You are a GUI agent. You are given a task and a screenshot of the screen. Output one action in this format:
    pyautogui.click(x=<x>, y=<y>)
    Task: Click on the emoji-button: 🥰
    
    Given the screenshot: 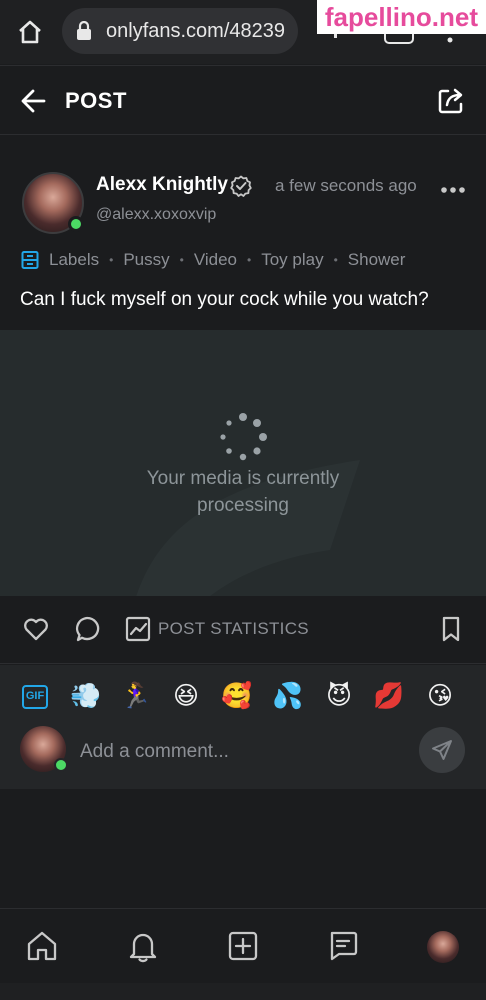 What is the action you would take?
    pyautogui.click(x=237, y=696)
    